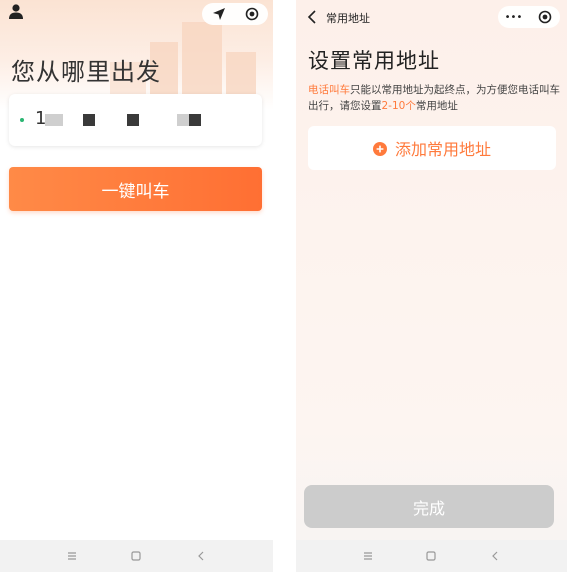  I want to click on location-arrow-icon, so click(219, 14).